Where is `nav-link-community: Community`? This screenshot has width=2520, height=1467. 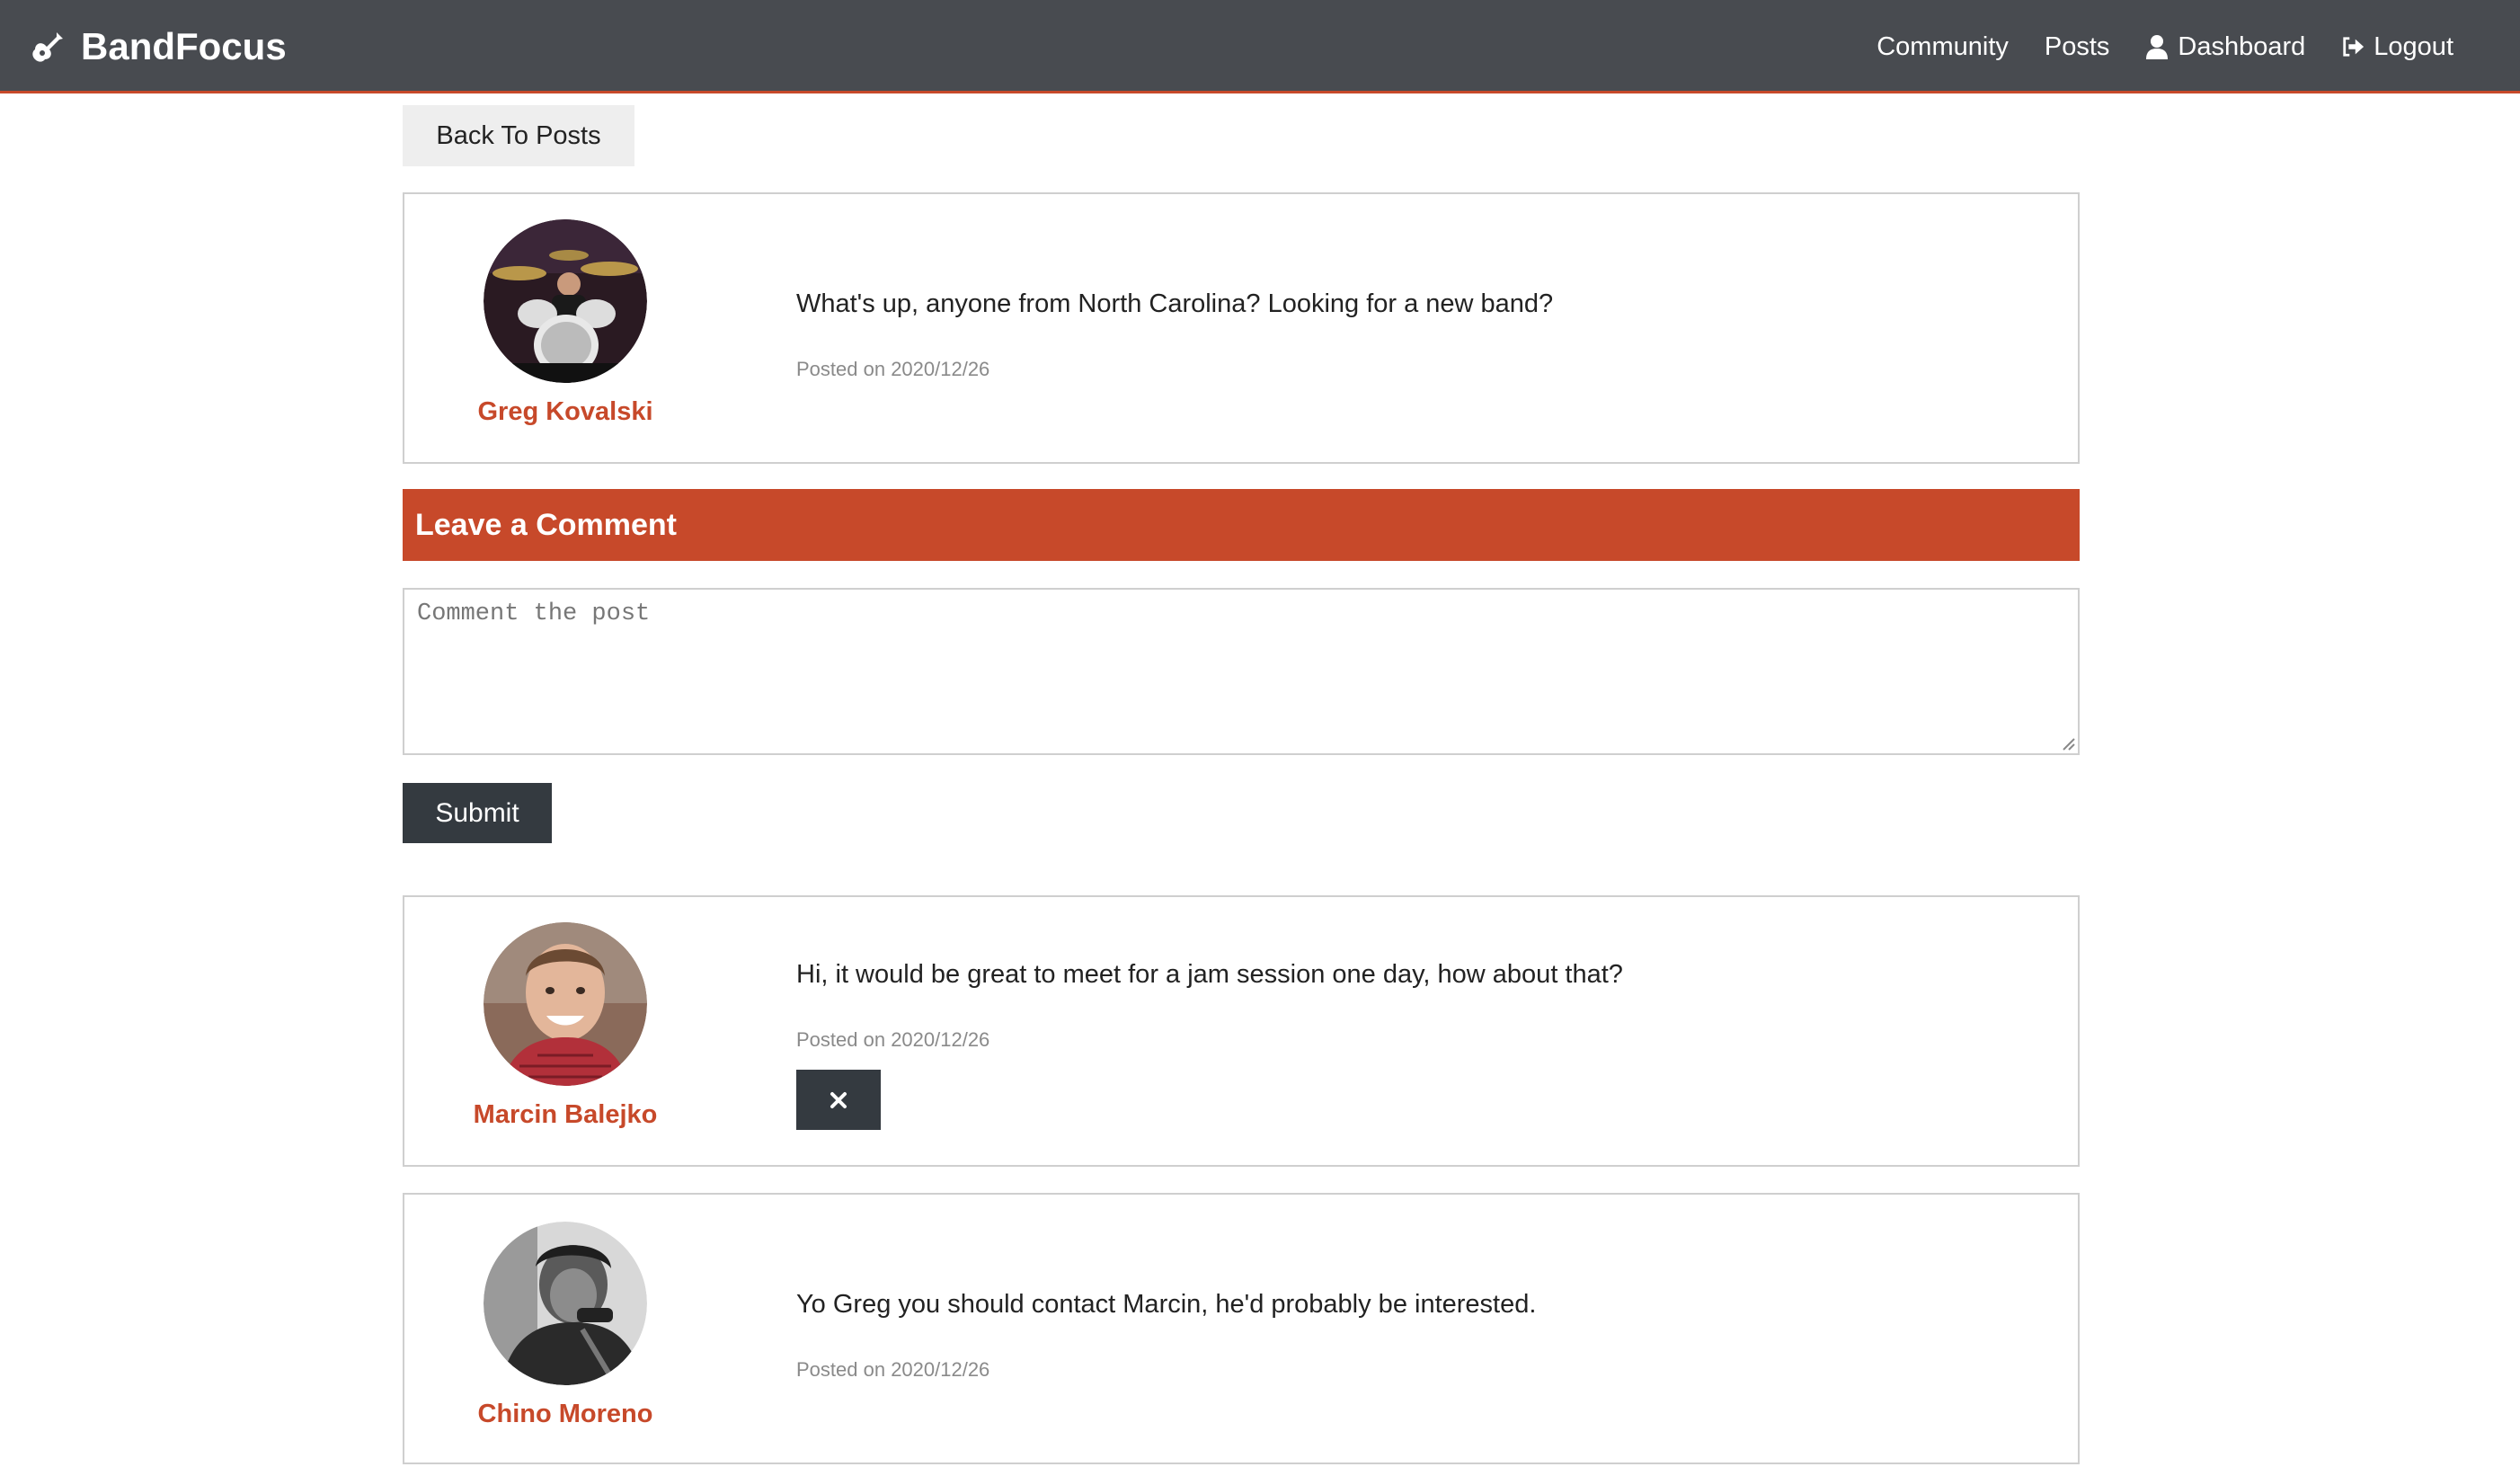 nav-link-community: Community is located at coordinates (1943, 47).